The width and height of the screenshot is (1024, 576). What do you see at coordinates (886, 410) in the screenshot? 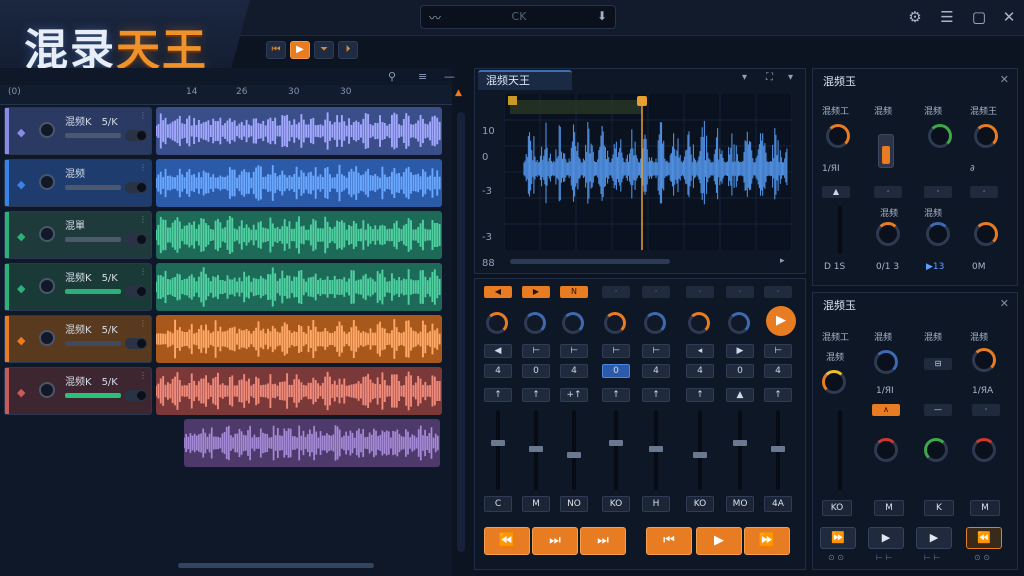
I see `panel2-btn-a: ∧` at bounding box center [886, 410].